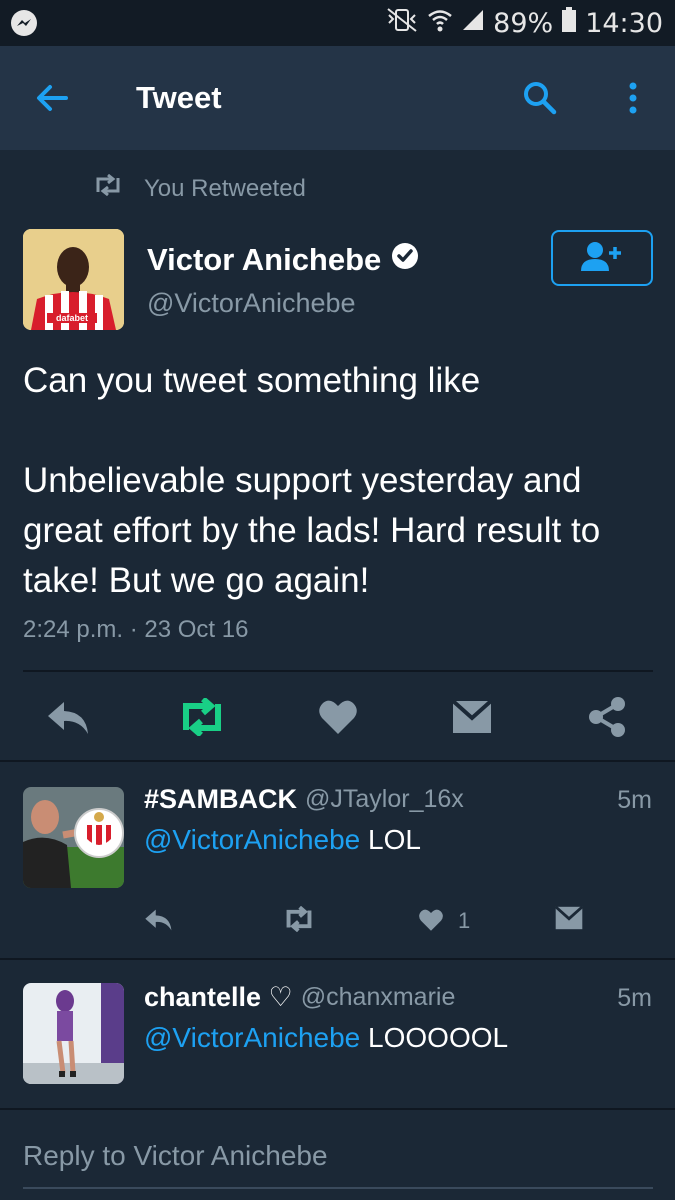 The image size is (675, 1200). What do you see at coordinates (633, 100) in the screenshot?
I see `more-options-icon` at bounding box center [633, 100].